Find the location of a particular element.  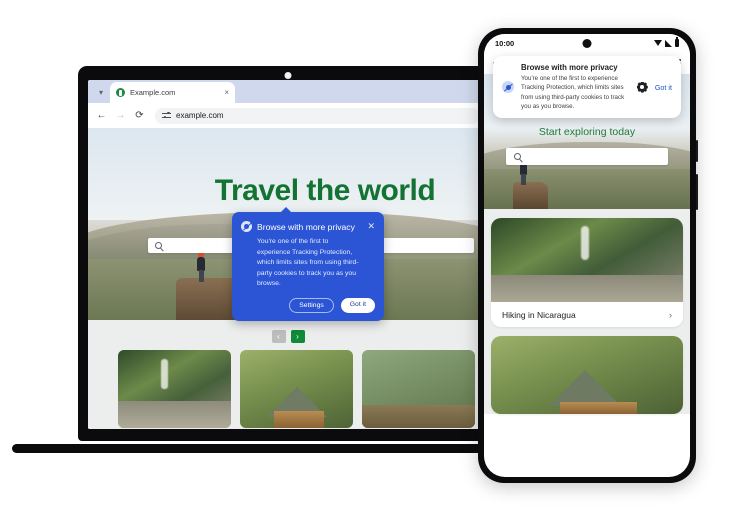

browser-toolbar: ← → ⟳ example.com is located at coordinates (288, 115).